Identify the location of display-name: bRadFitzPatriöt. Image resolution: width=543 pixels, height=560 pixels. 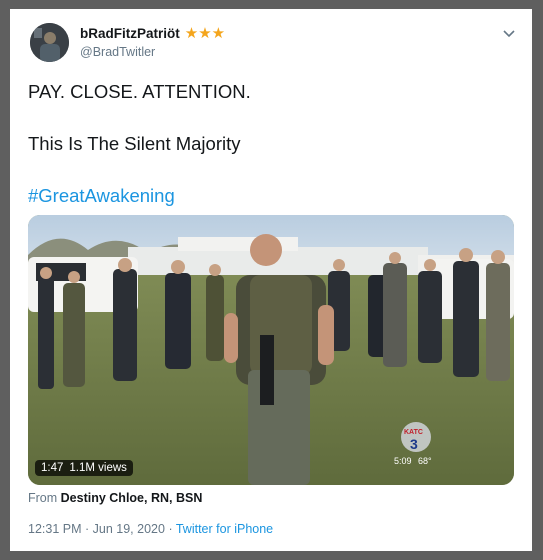
(130, 33).